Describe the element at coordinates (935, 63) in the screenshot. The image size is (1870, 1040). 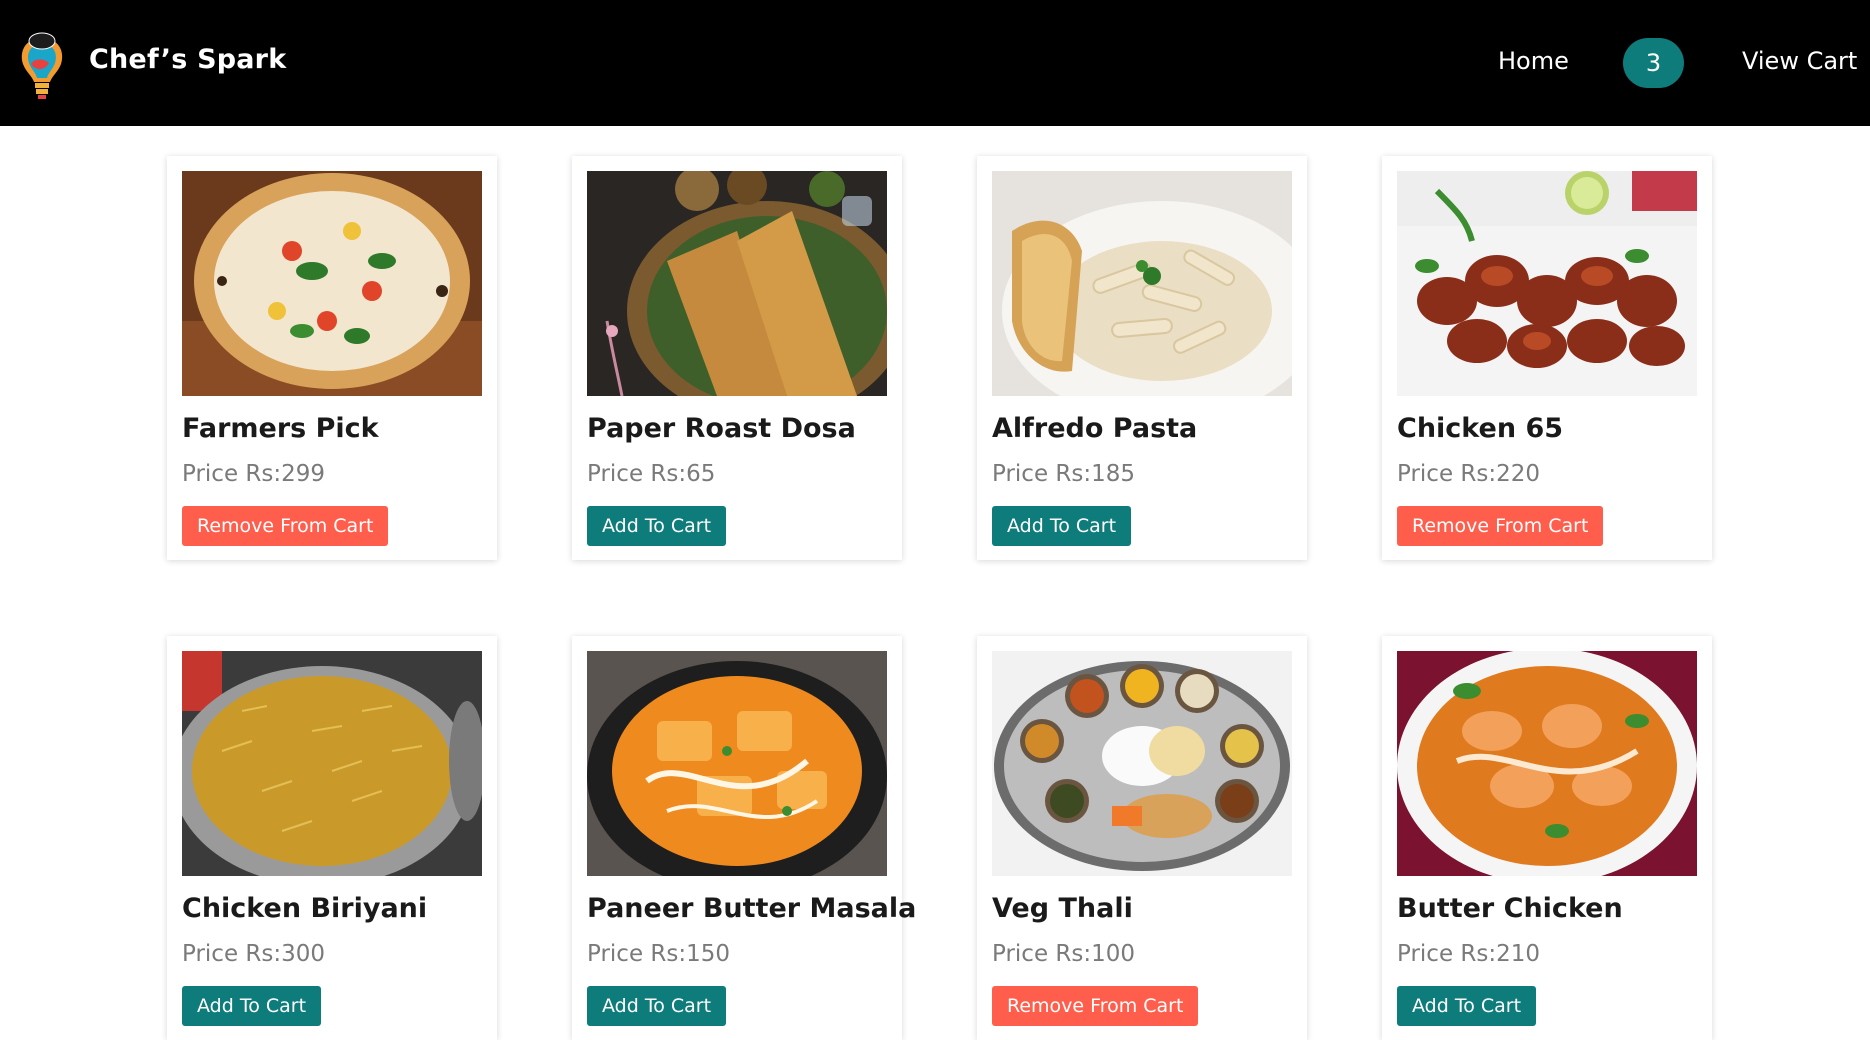
I see `navbar: Chef’s Spark Home 3 View Cart` at that location.